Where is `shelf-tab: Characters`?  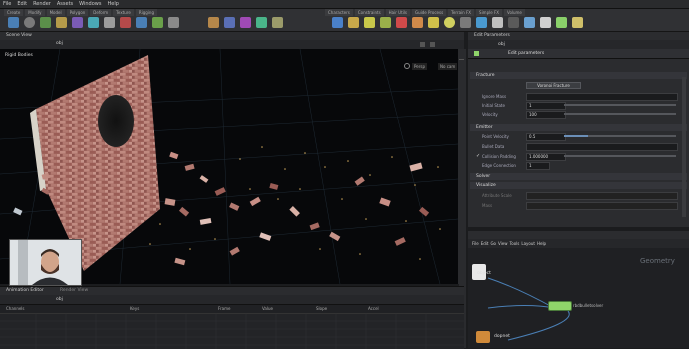
shelf-tab: Characters is located at coordinates (339, 12).